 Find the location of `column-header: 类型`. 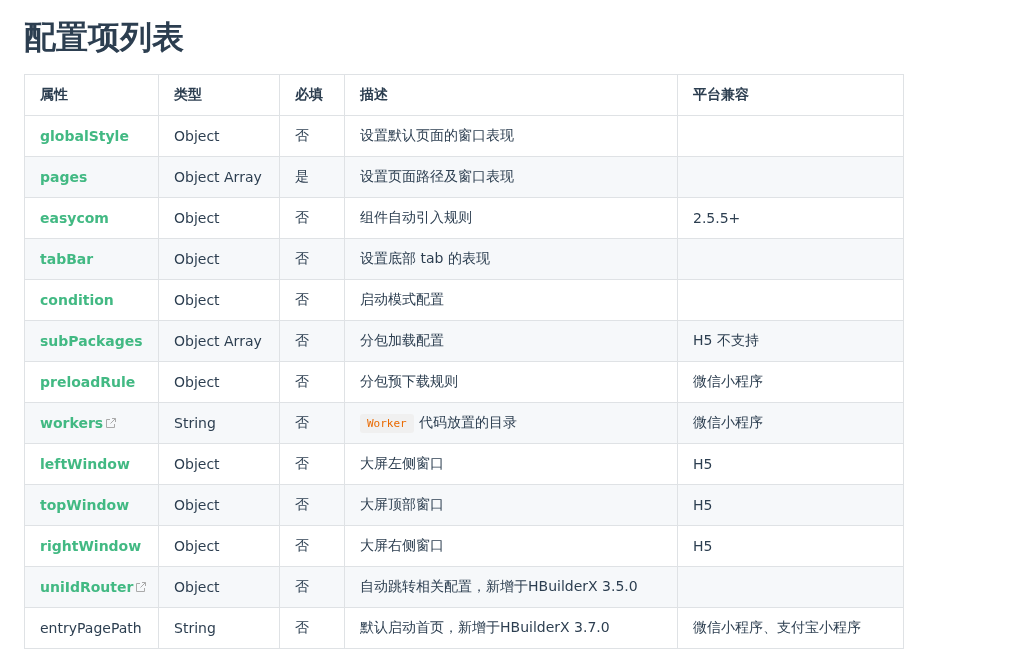

column-header: 类型 is located at coordinates (219, 95).